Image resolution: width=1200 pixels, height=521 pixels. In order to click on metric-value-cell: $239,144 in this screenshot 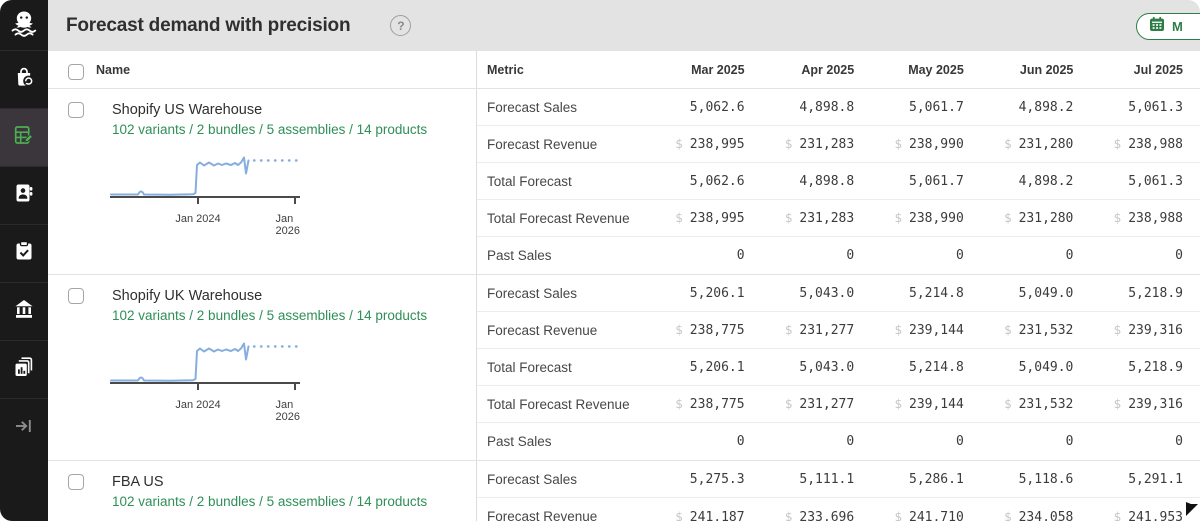, I will do `click(908, 330)`.